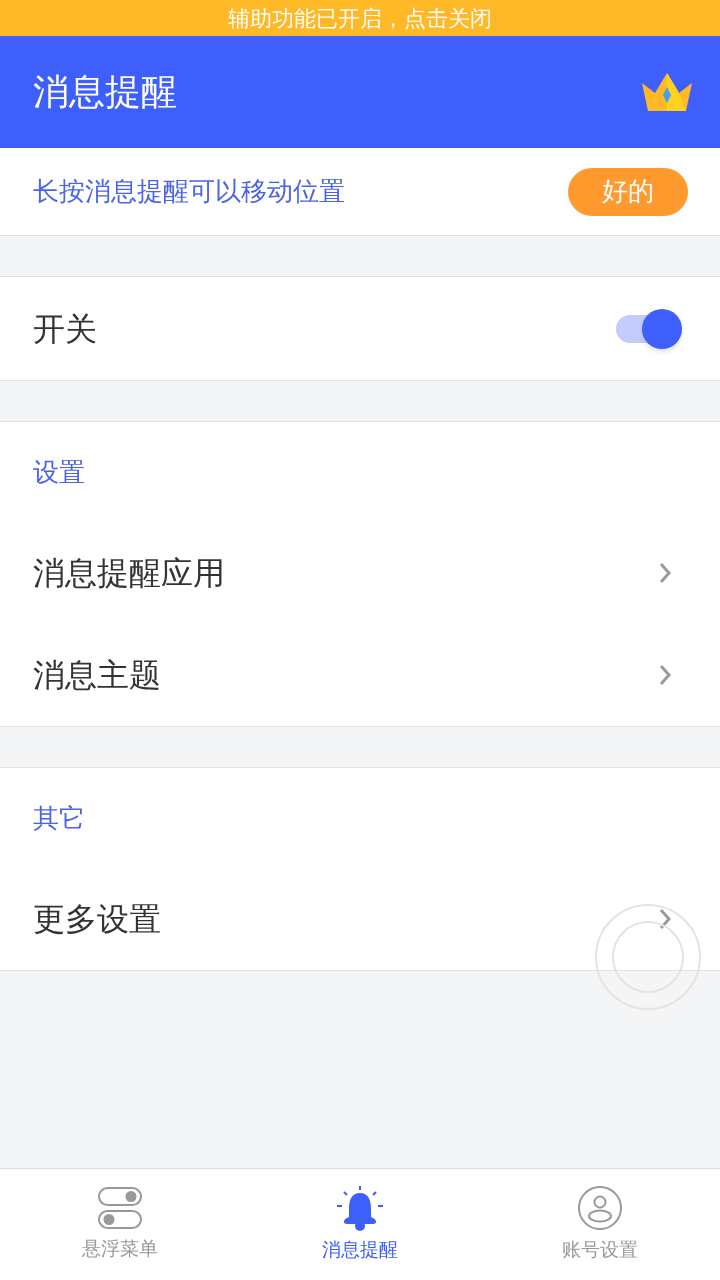 The image size is (720, 1280). I want to click on tab-item: 悬浮菜单, so click(120, 1224).